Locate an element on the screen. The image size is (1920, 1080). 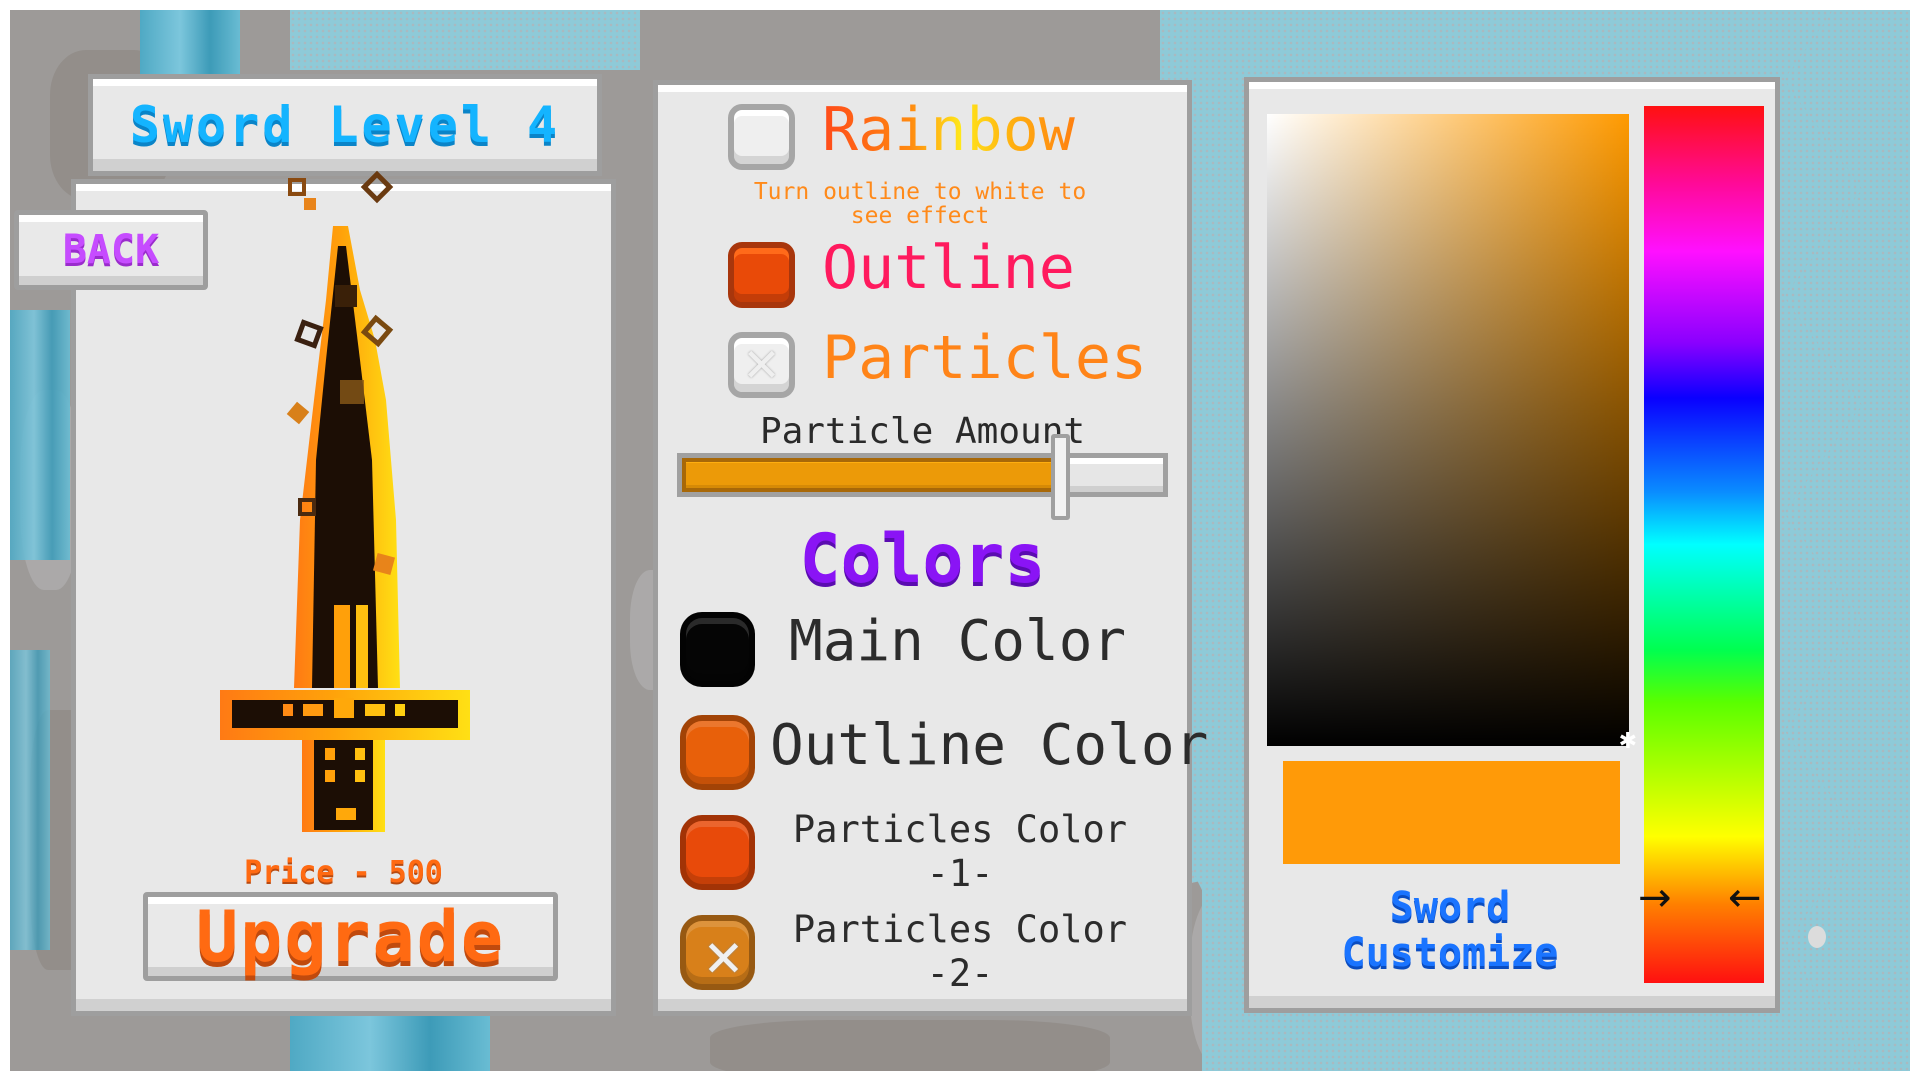
upgrade-button: Upgrade is located at coordinates (350, 936).